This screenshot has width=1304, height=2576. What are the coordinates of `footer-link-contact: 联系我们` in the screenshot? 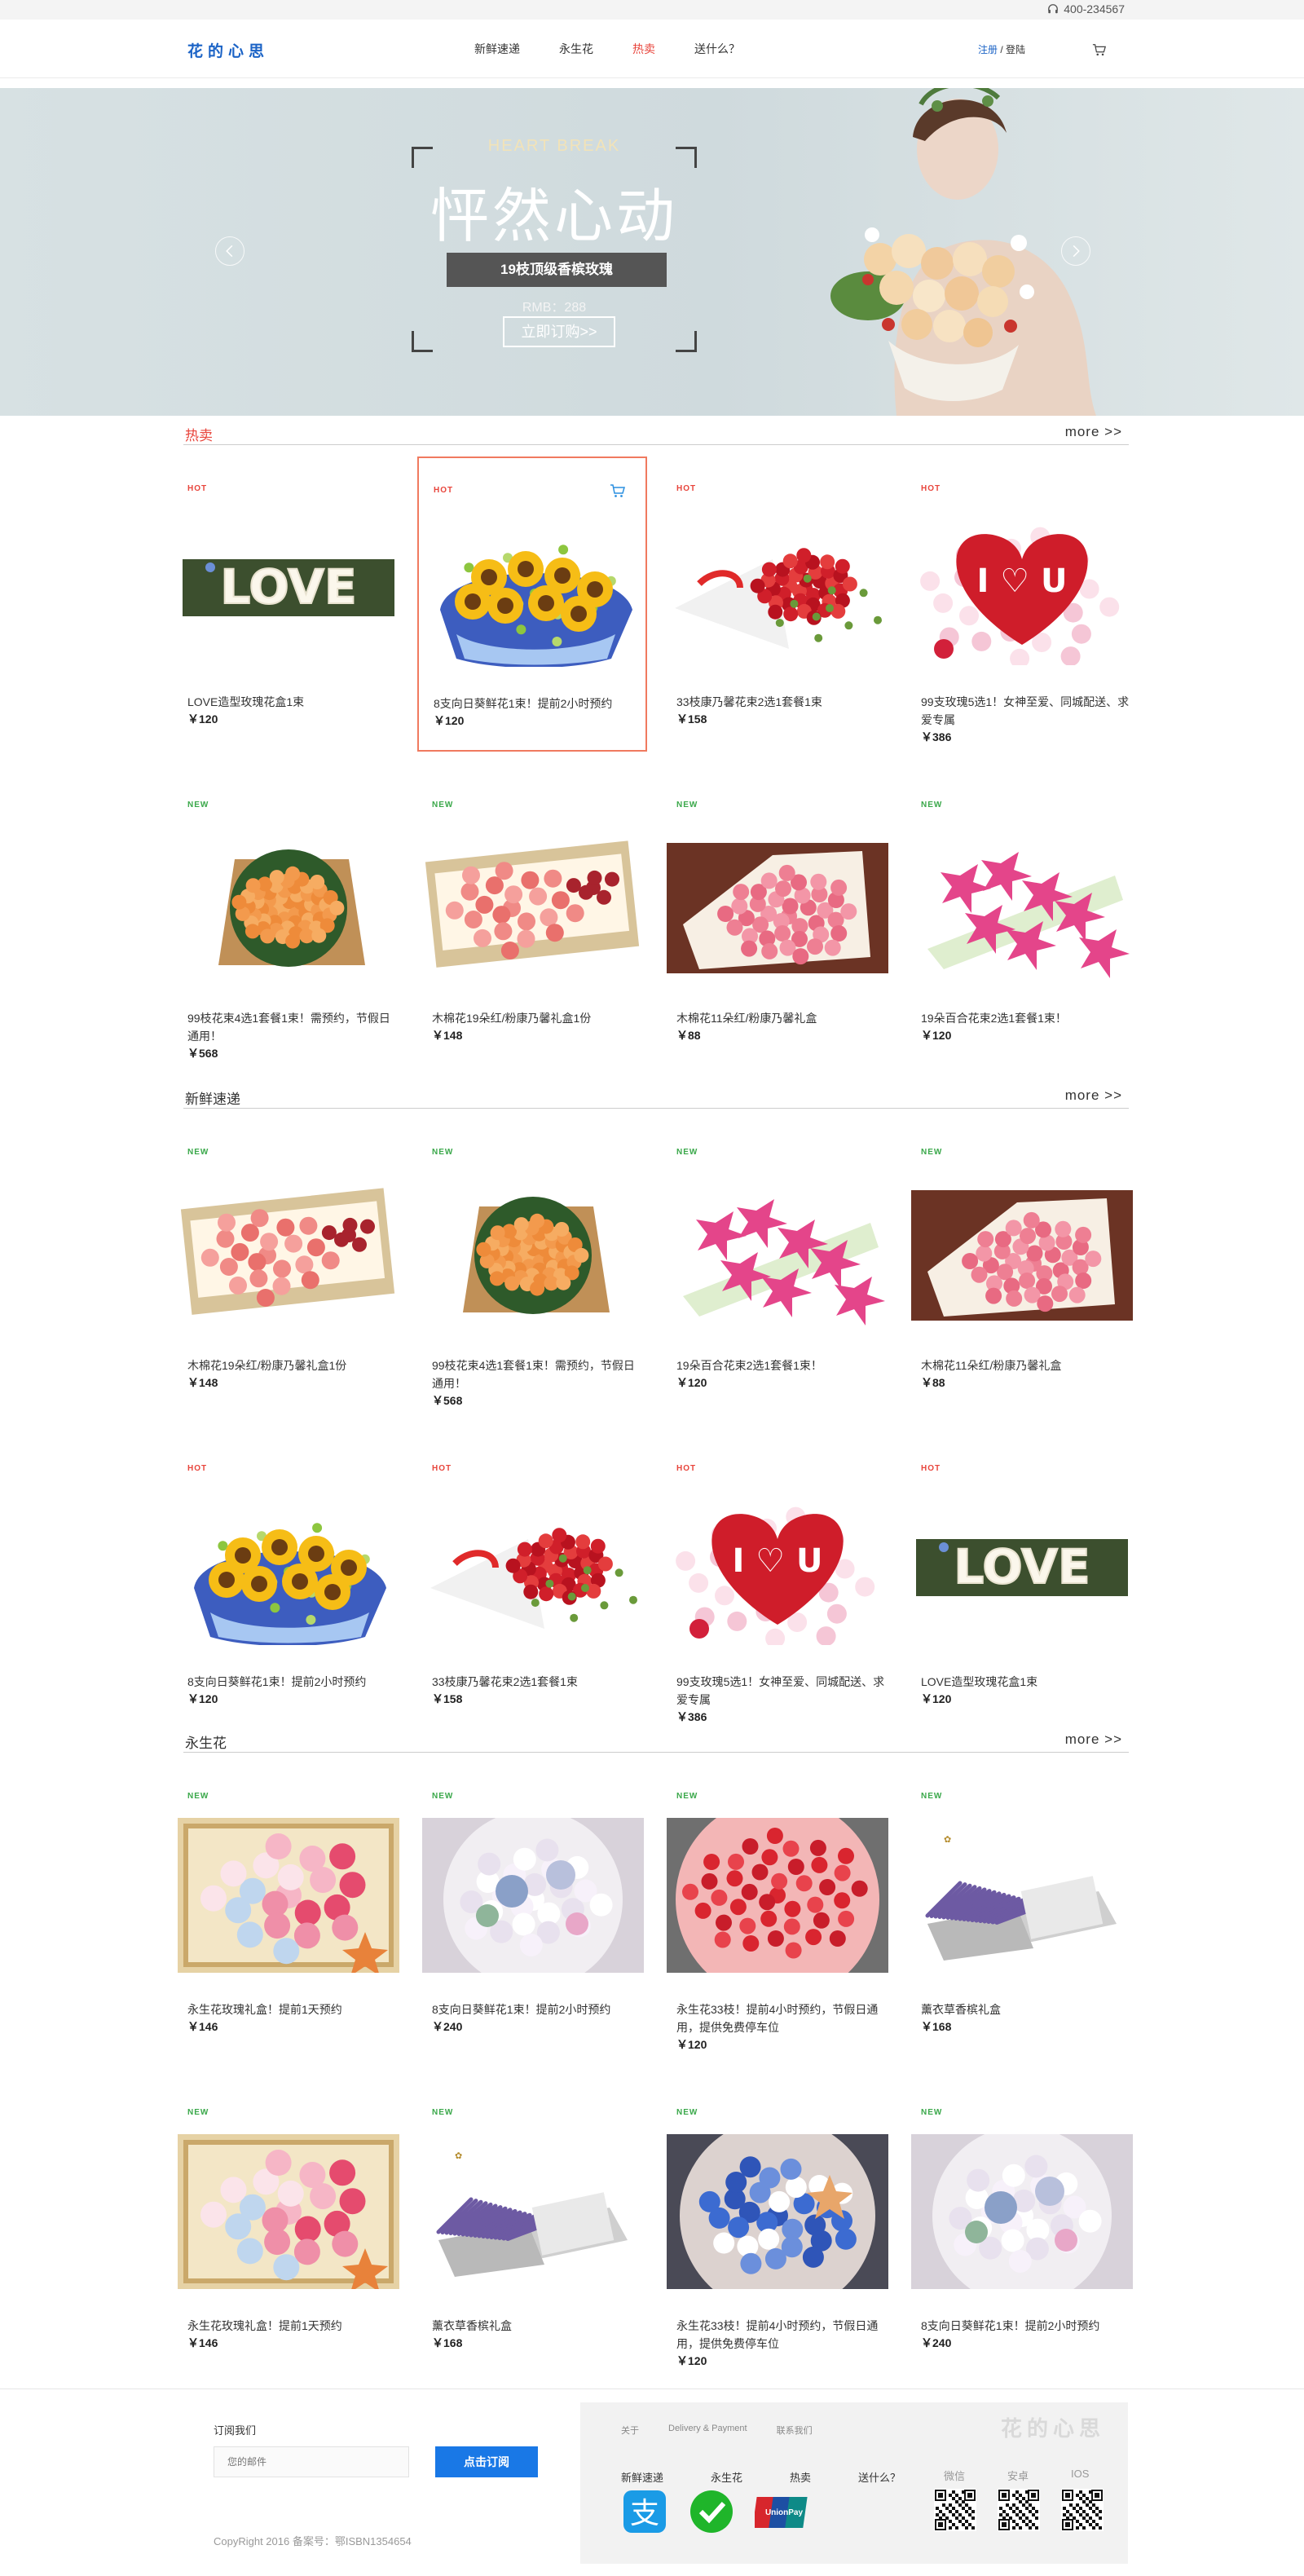 It's located at (795, 2430).